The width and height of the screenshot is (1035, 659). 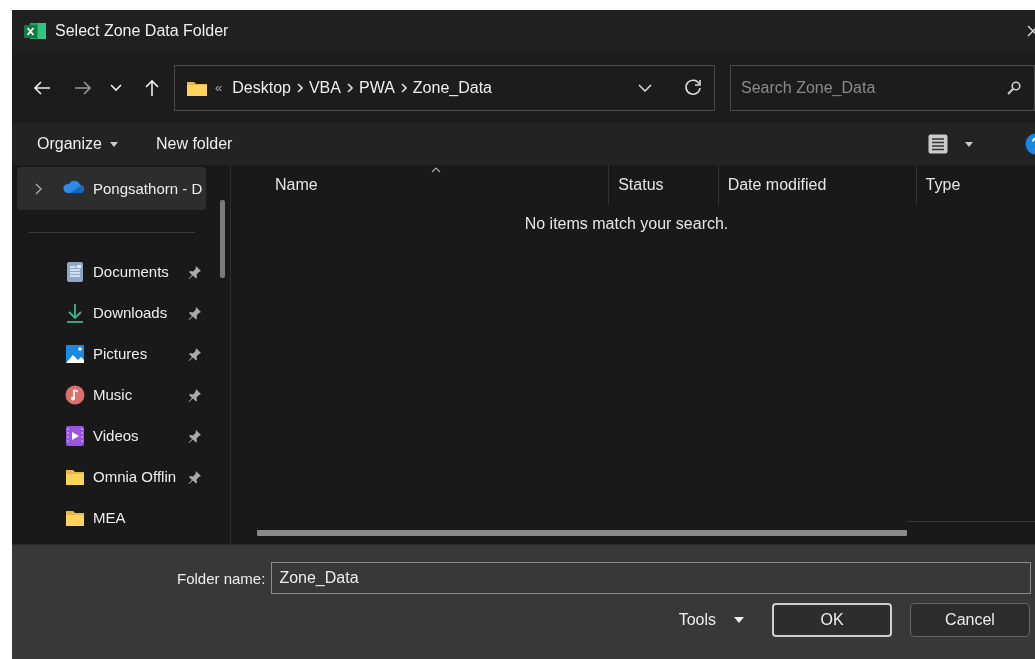 I want to click on search-icon, so click(x=1014, y=87).